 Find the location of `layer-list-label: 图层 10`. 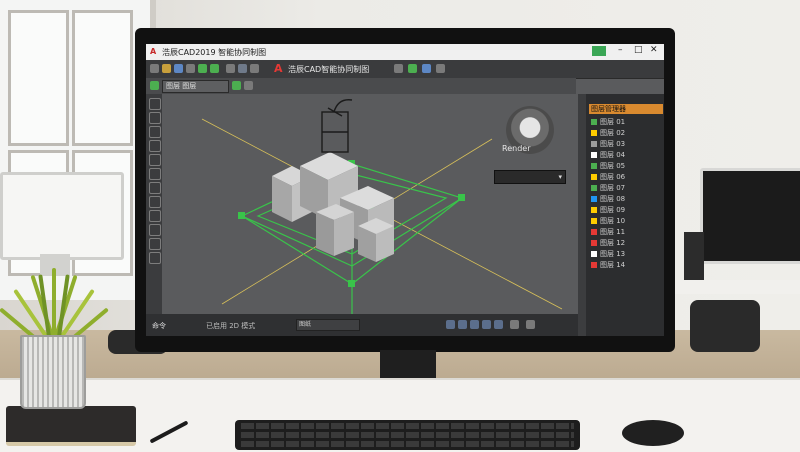

layer-list-label: 图层 10 is located at coordinates (613, 221).